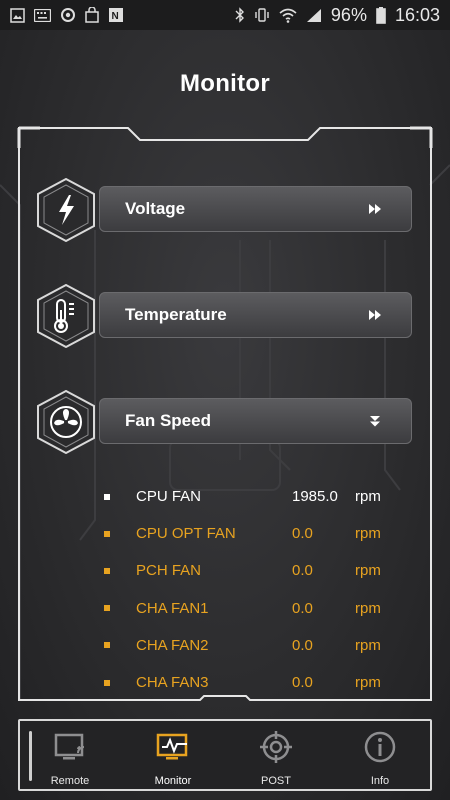 The height and width of the screenshot is (800, 450). Describe the element at coordinates (315, 497) in the screenshot. I see `fan-value: 1985.0` at that location.